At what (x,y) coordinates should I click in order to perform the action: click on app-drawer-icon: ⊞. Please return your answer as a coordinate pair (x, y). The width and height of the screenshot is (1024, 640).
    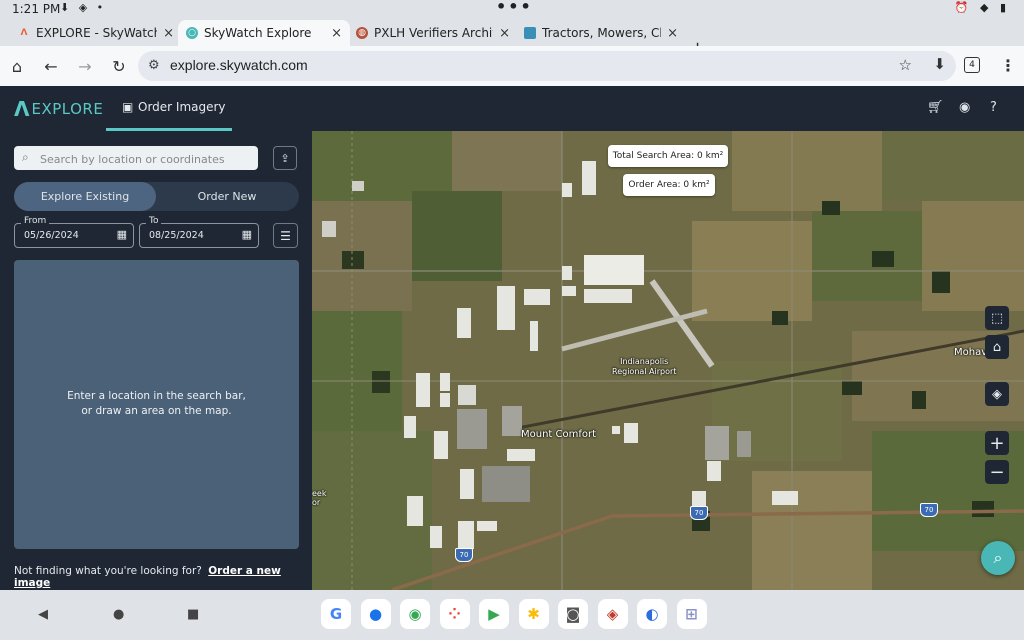
    Looking at the image, I should click on (691, 614).